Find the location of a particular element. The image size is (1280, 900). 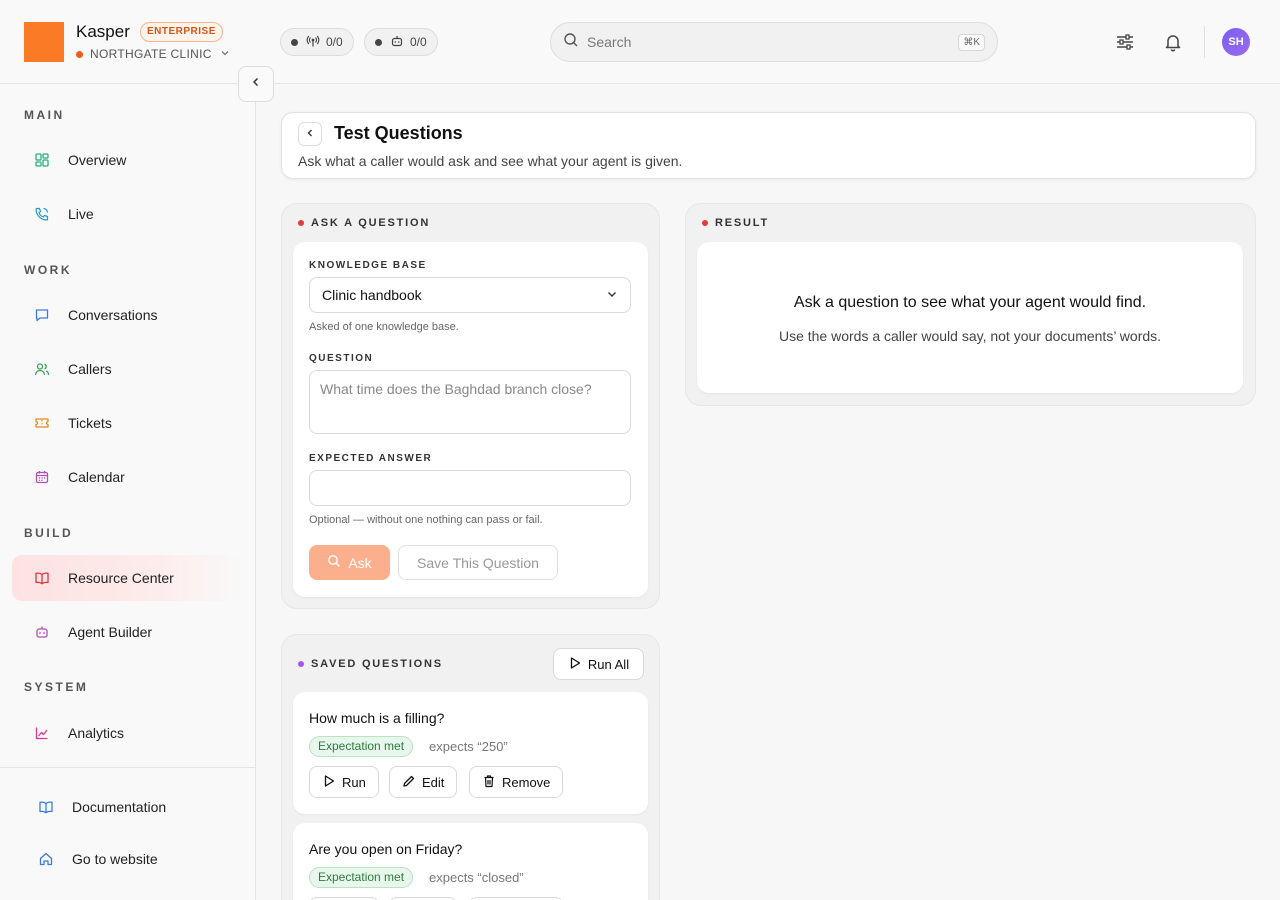

page-title: Test Questions is located at coordinates (398, 133).